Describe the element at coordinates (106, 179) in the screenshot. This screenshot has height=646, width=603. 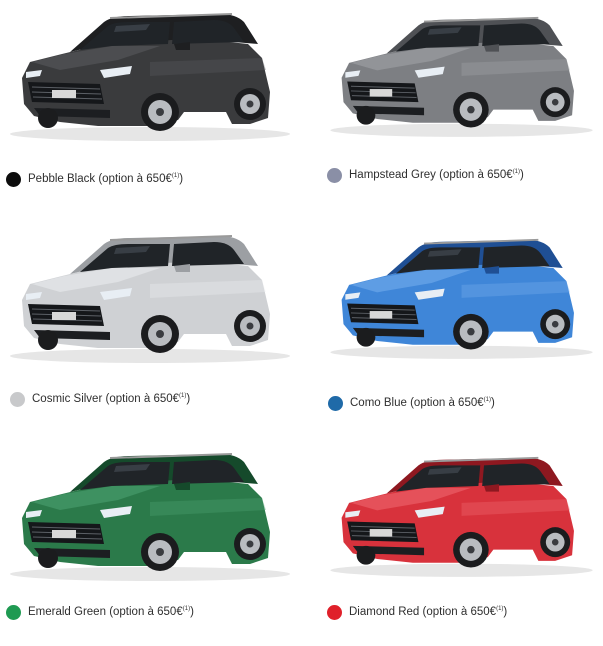
I see `color-label: Pebble Black (option à 650€(1))` at that location.